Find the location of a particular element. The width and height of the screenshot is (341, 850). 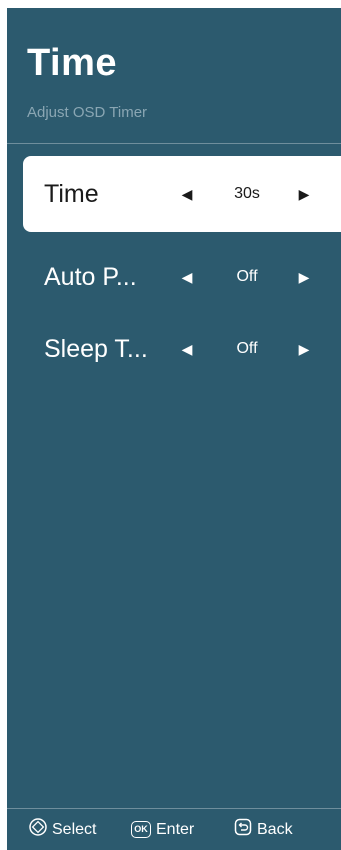

hint-back: Back is located at coordinates (263, 829).